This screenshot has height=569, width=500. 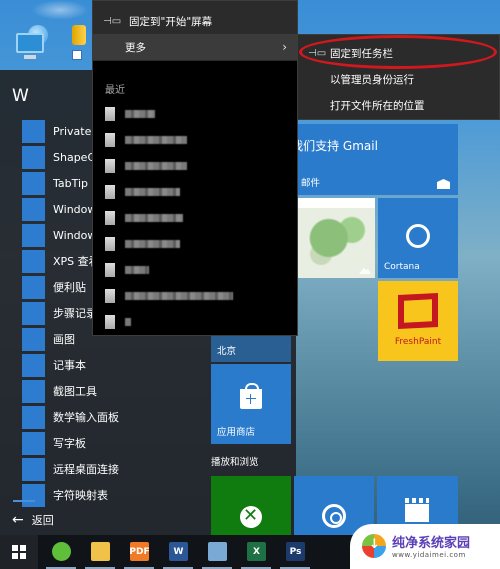 I want to click on back-button: ← 返回, so click(x=33, y=520).